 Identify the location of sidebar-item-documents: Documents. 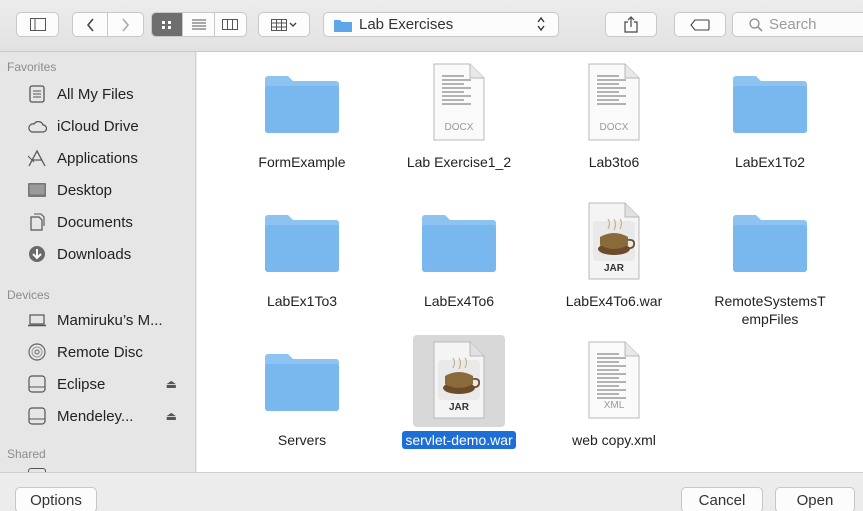
(108, 222).